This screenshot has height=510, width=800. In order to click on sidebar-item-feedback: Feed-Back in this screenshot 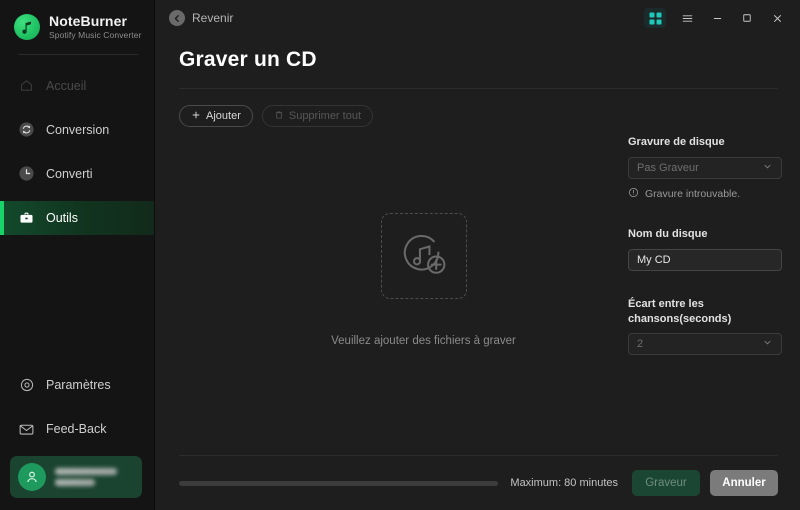, I will do `click(77, 429)`.